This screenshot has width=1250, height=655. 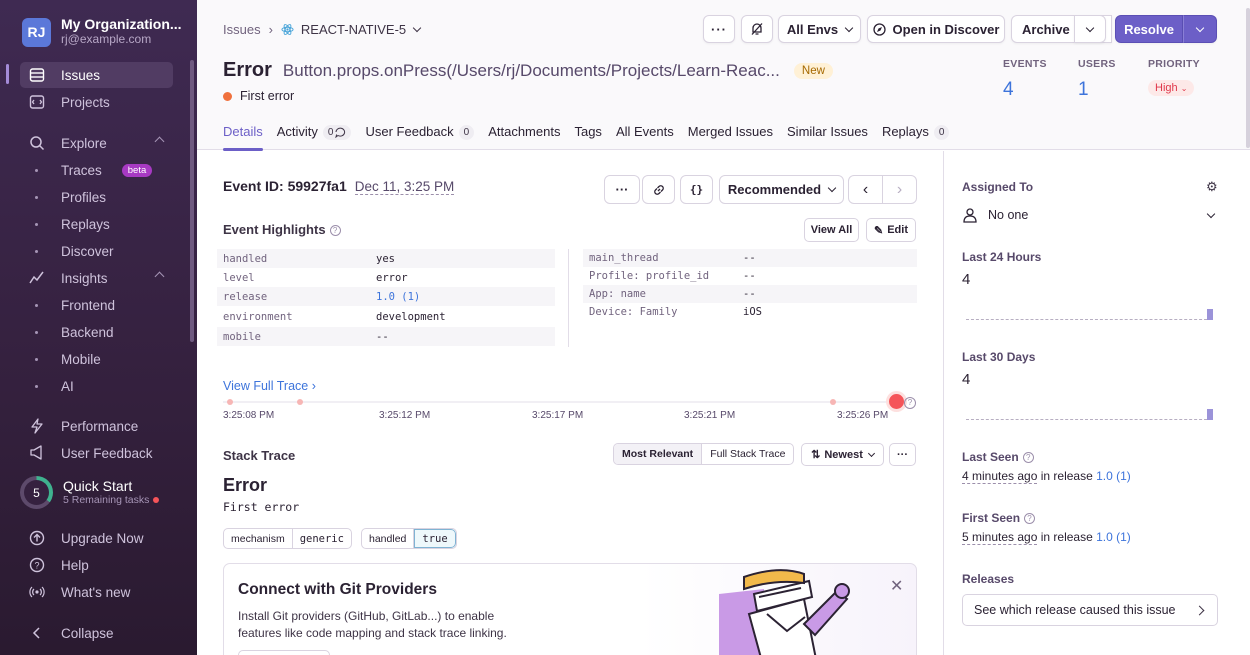 I want to click on open-in-discover-button: Open in Discover, so click(x=936, y=29).